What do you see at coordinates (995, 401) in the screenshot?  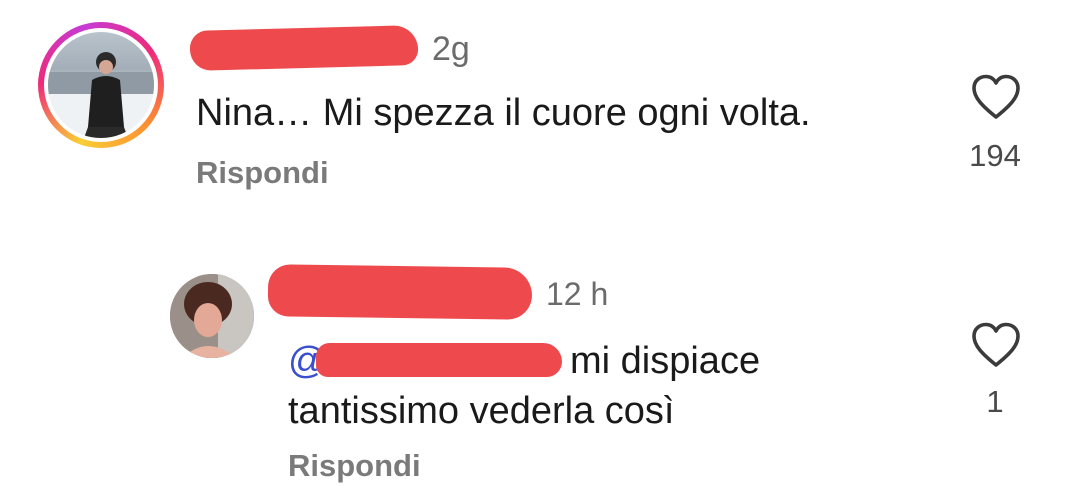 I see `like-count: 1` at bounding box center [995, 401].